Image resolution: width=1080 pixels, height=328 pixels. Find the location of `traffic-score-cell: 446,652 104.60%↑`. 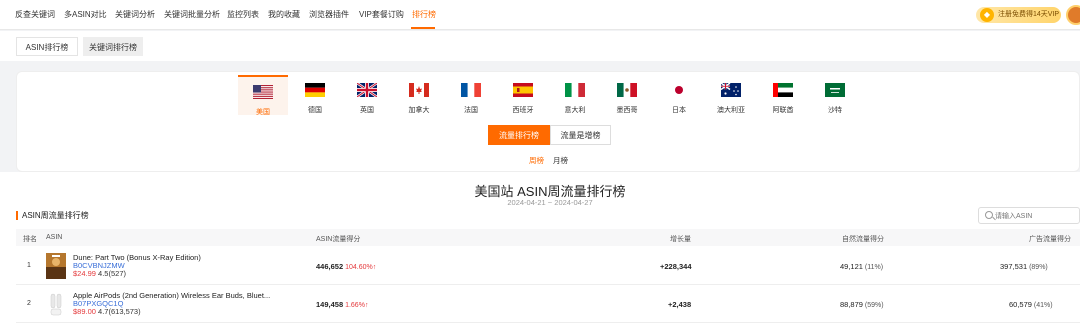

traffic-score-cell: 446,652 104.60%↑ is located at coordinates (346, 266).